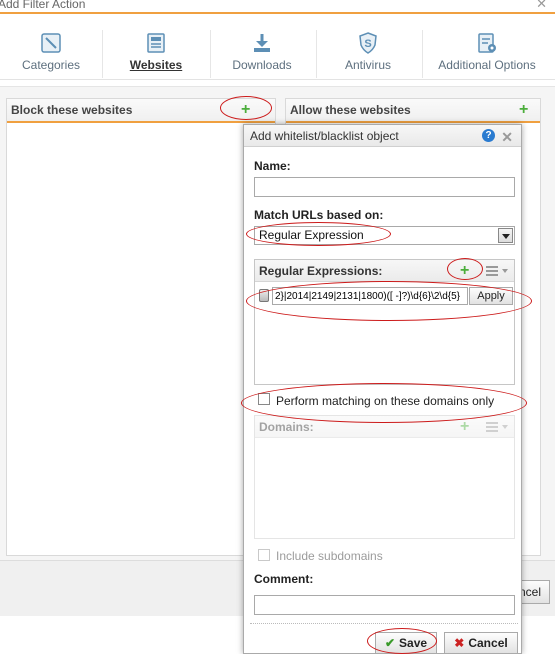 The image size is (555, 654). I want to click on tab-antivirus: S Antivirus, so click(368, 54).